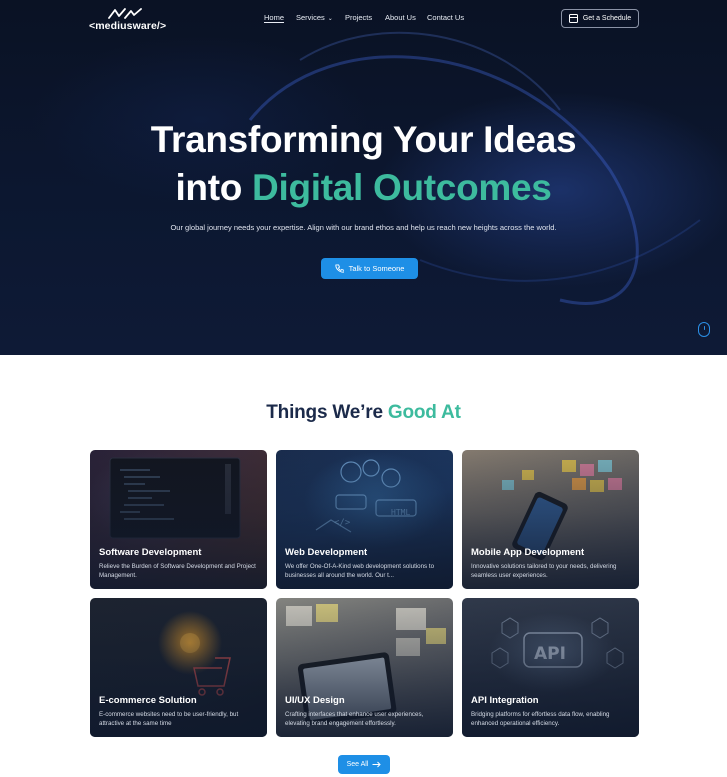  What do you see at coordinates (607, 18) in the screenshot?
I see `get-schedule-label: Get a Schedule` at bounding box center [607, 18].